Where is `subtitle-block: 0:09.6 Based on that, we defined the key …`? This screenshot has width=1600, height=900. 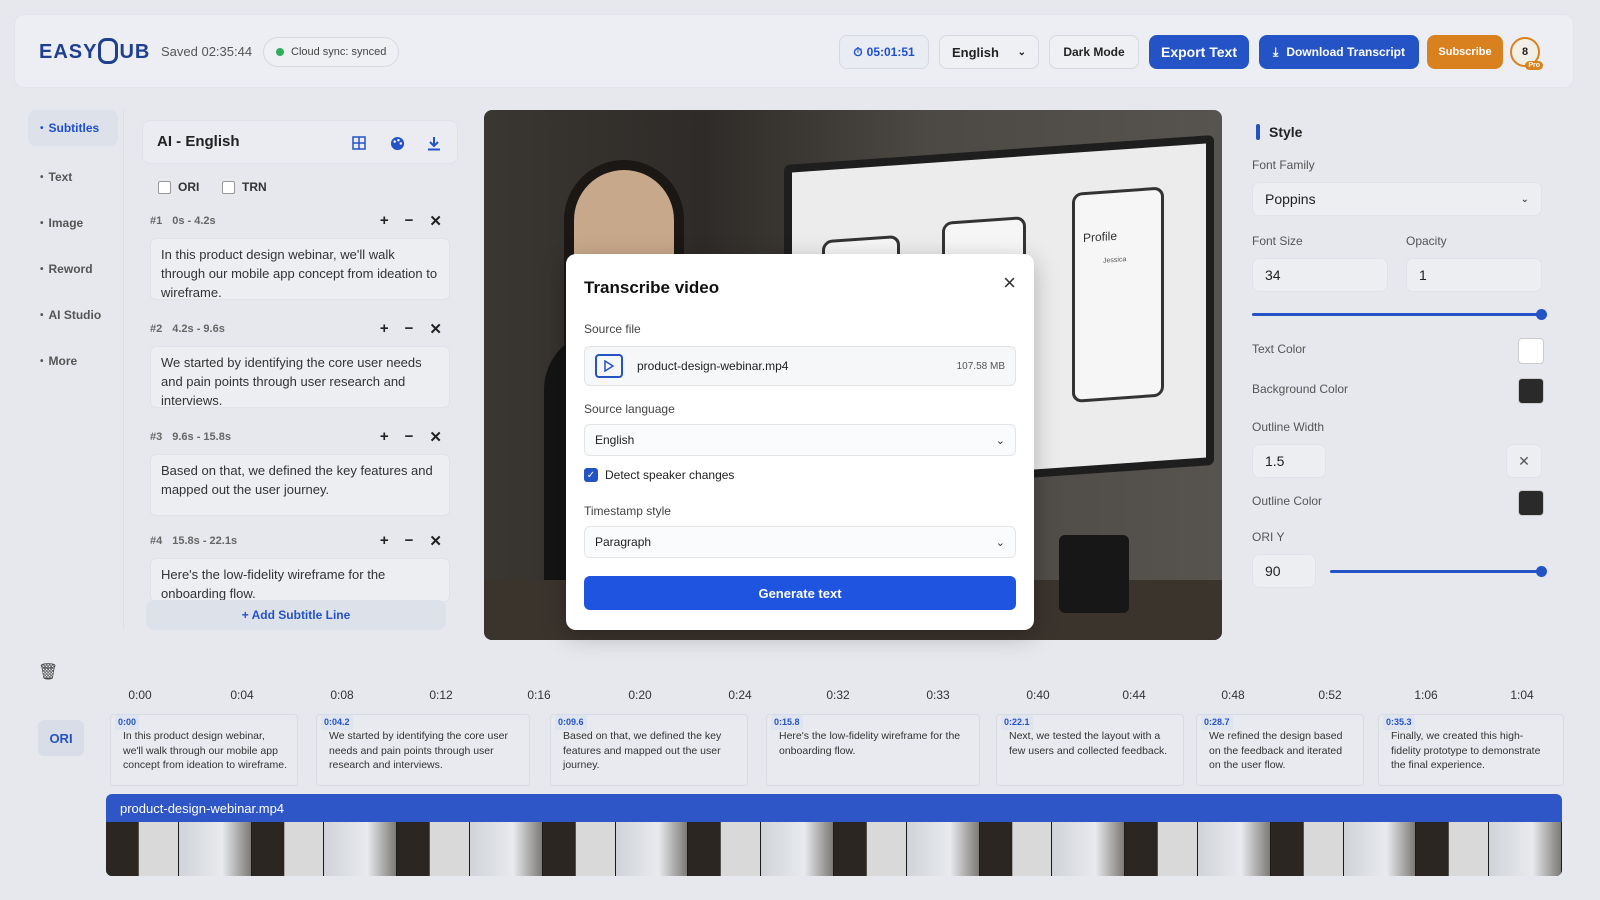 subtitle-block: 0:09.6 Based on that, we defined the key … is located at coordinates (649, 750).